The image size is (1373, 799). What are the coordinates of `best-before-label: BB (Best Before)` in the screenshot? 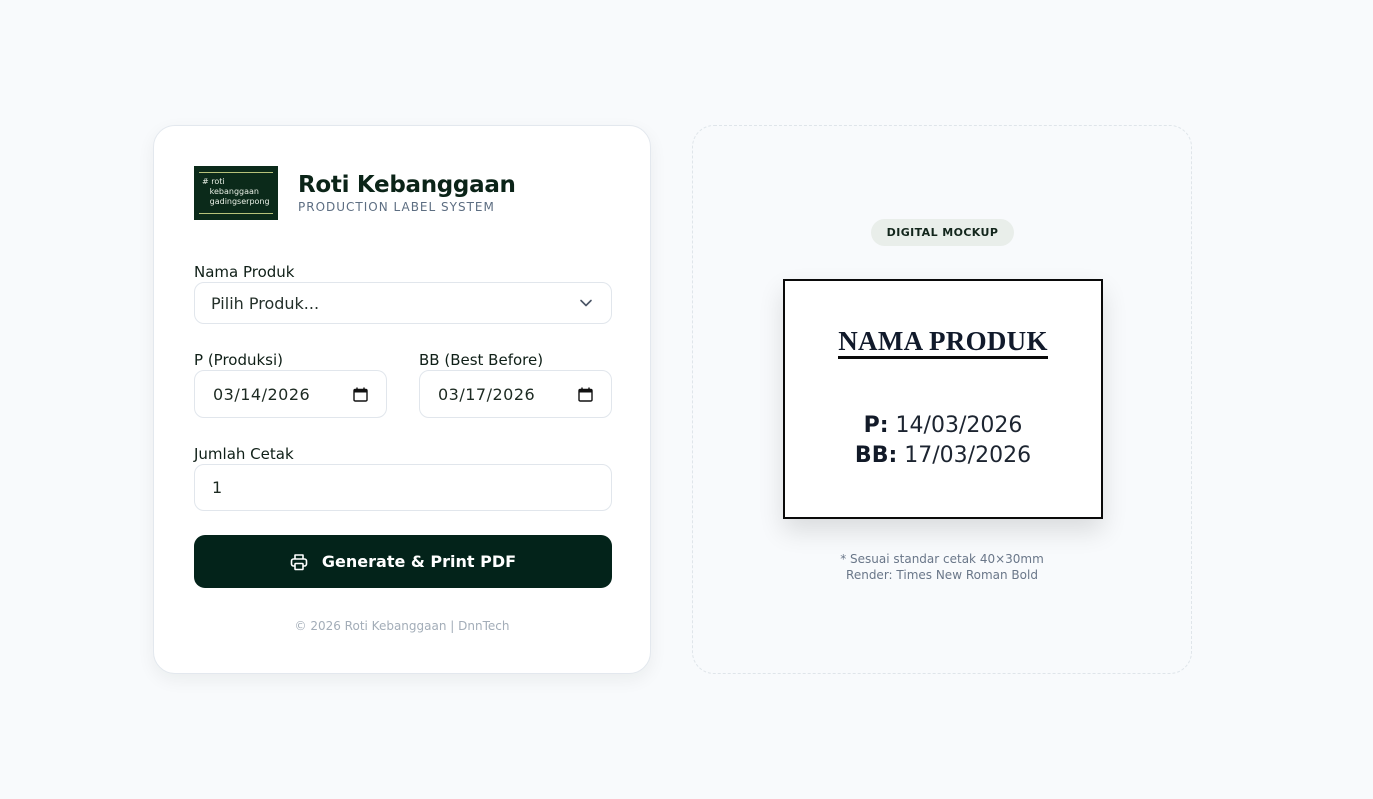 It's located at (481, 360).